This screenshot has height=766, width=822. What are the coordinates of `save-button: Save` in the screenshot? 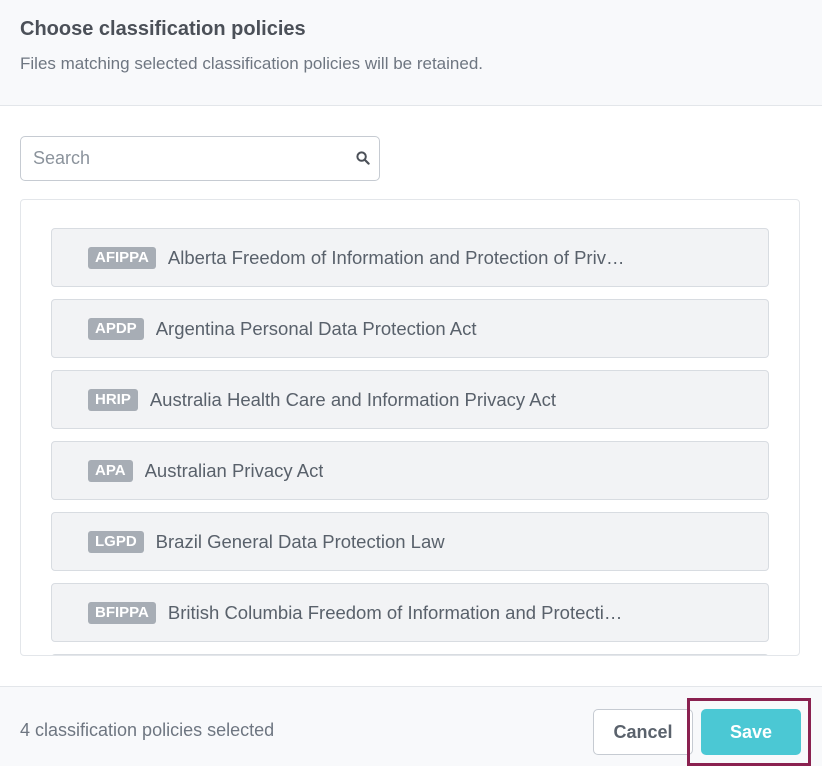 It's located at (751, 732).